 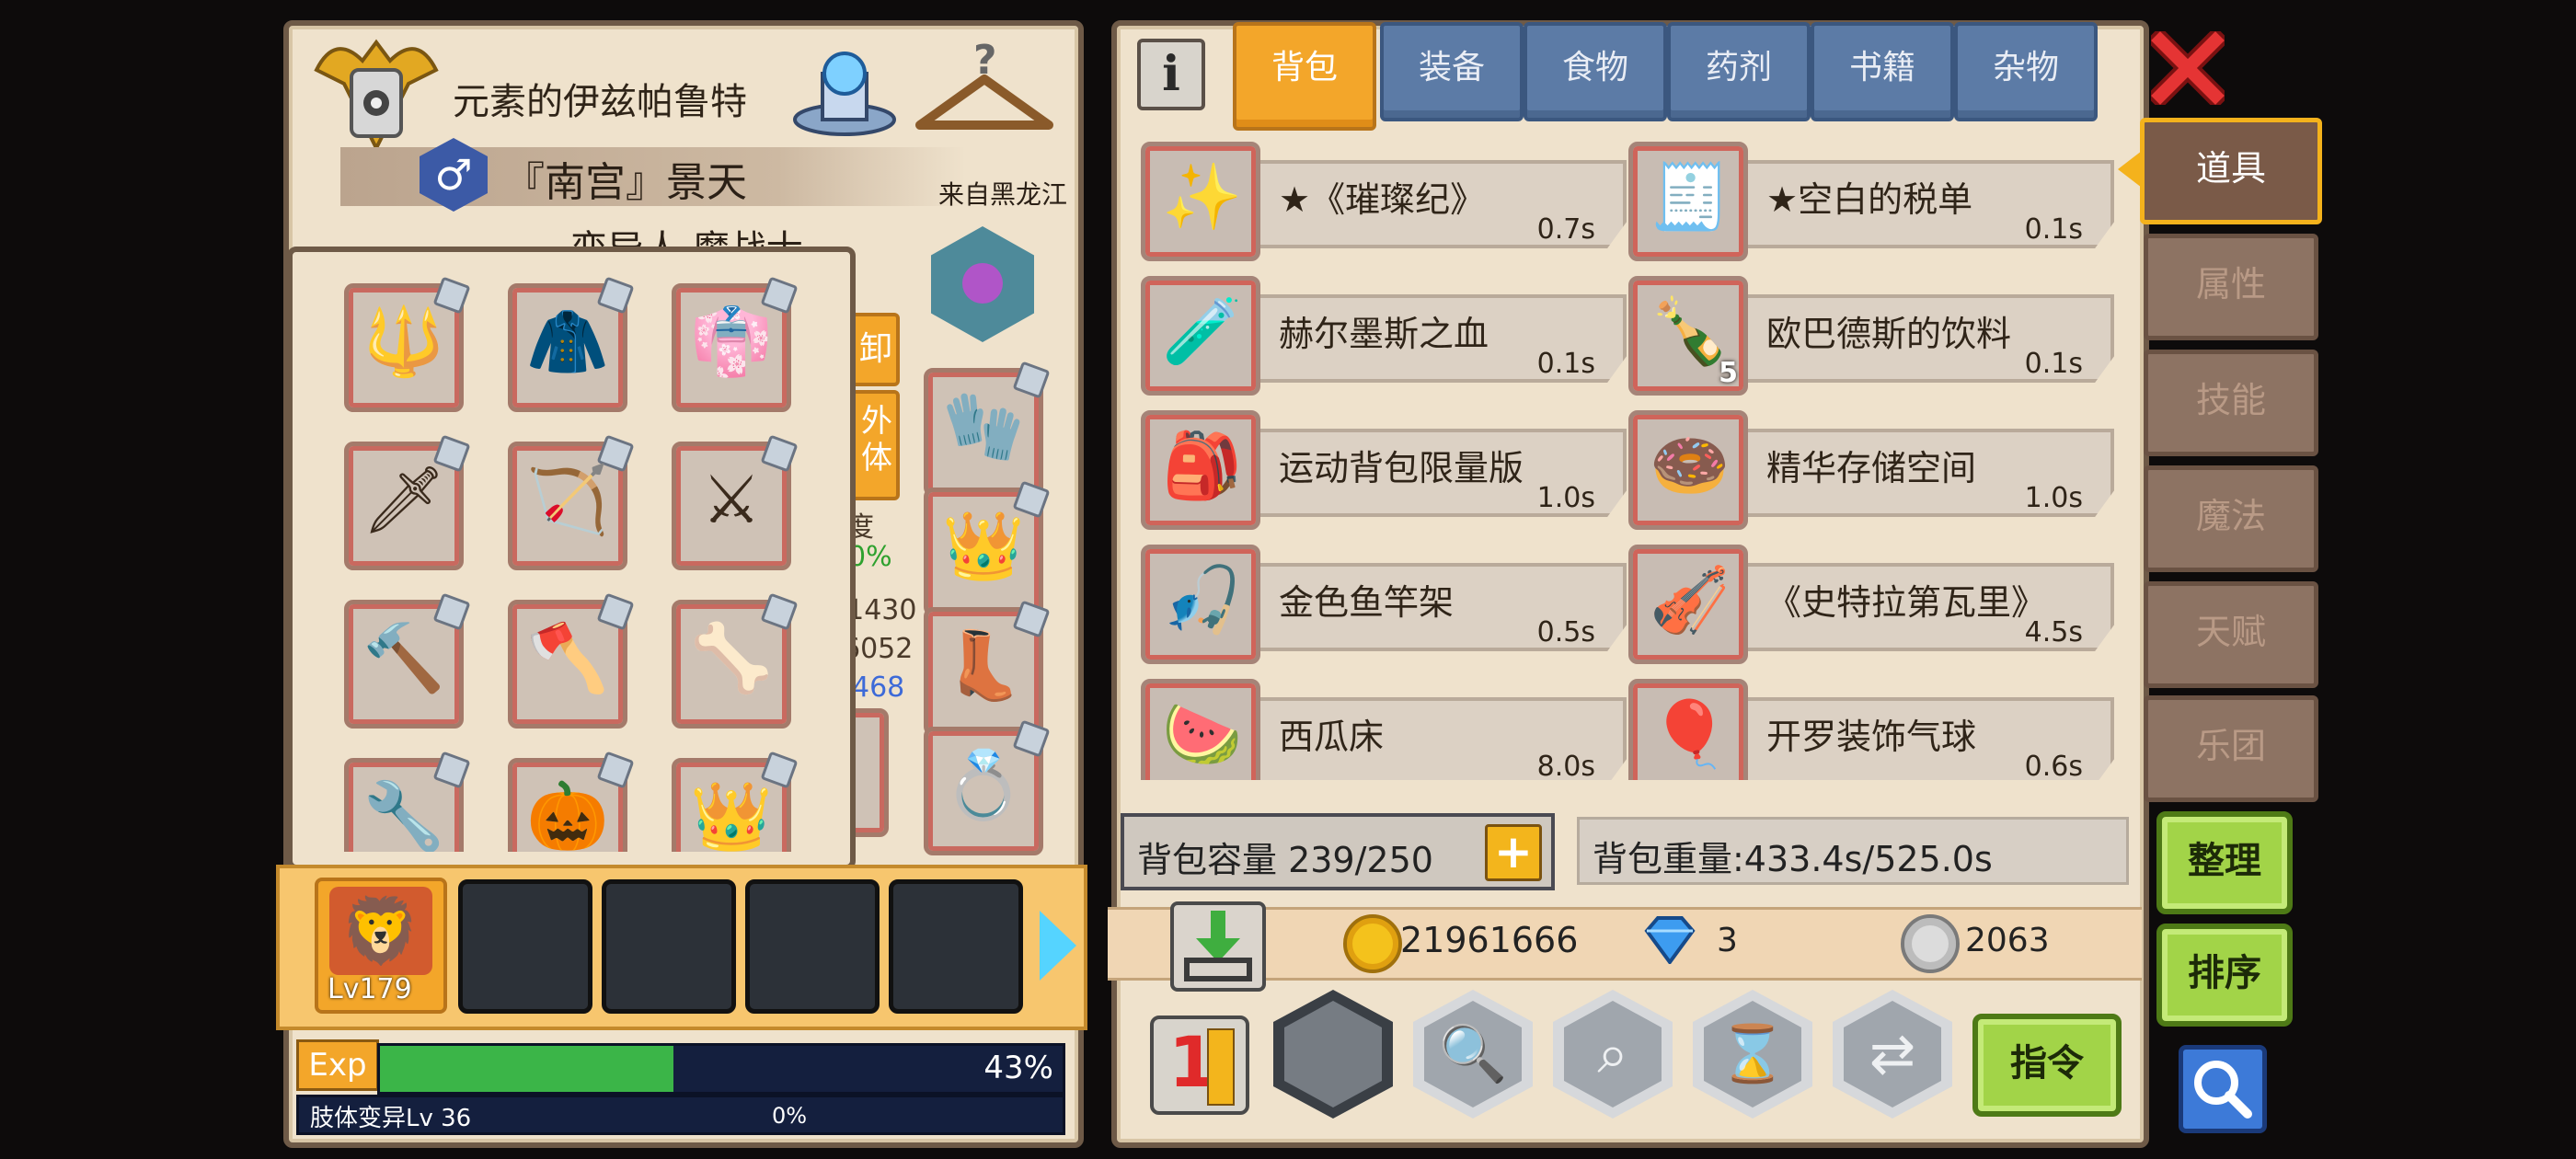 What do you see at coordinates (1727, 940) in the screenshot?
I see `diamond-amount: 3` at bounding box center [1727, 940].